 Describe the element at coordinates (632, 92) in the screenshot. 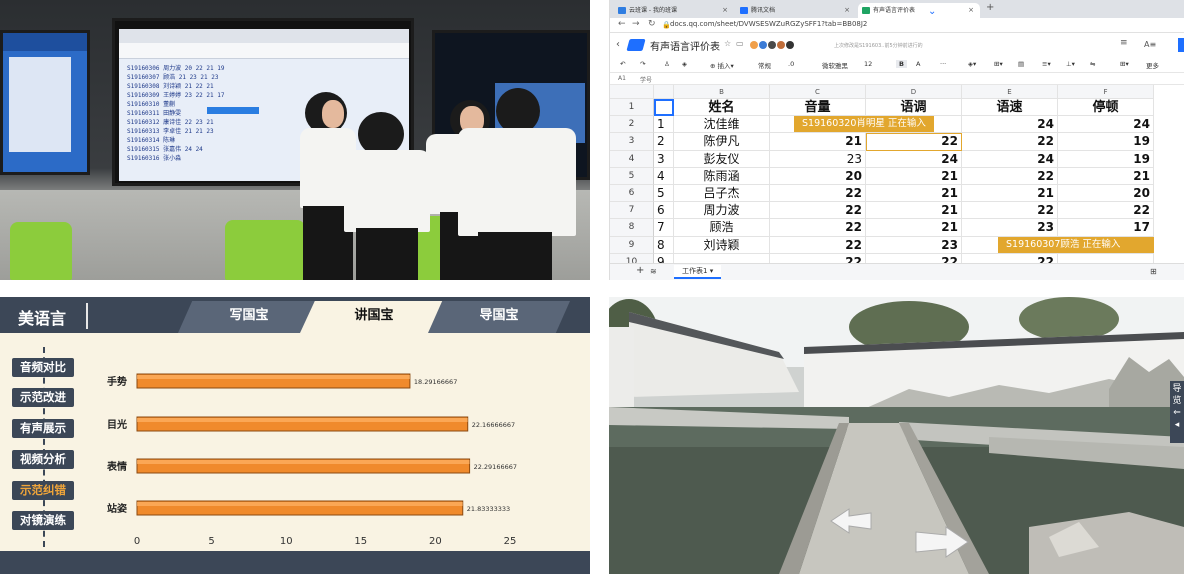

I see `grid-corner` at that location.